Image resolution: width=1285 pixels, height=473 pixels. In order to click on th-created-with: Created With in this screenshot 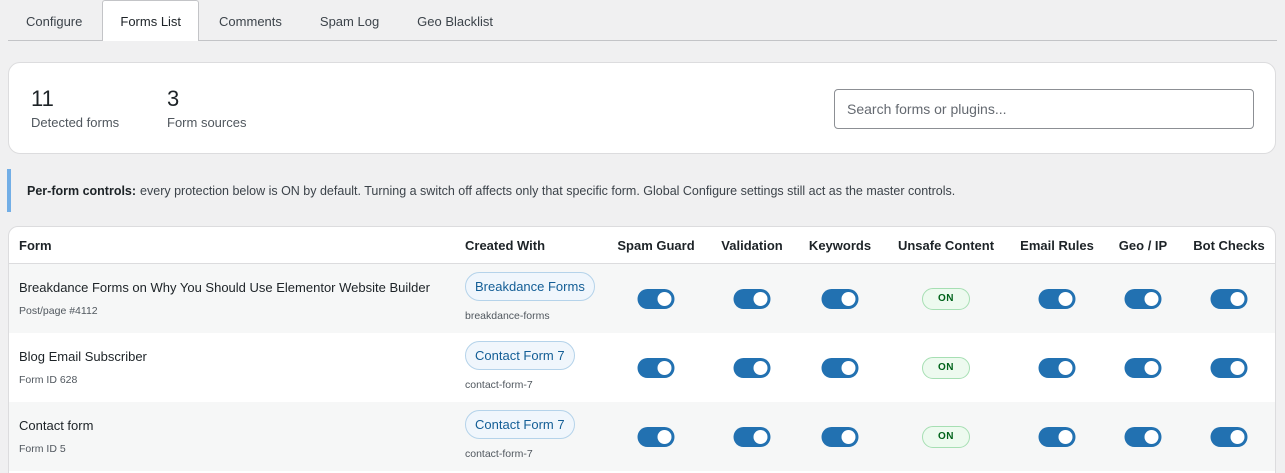, I will do `click(505, 245)`.